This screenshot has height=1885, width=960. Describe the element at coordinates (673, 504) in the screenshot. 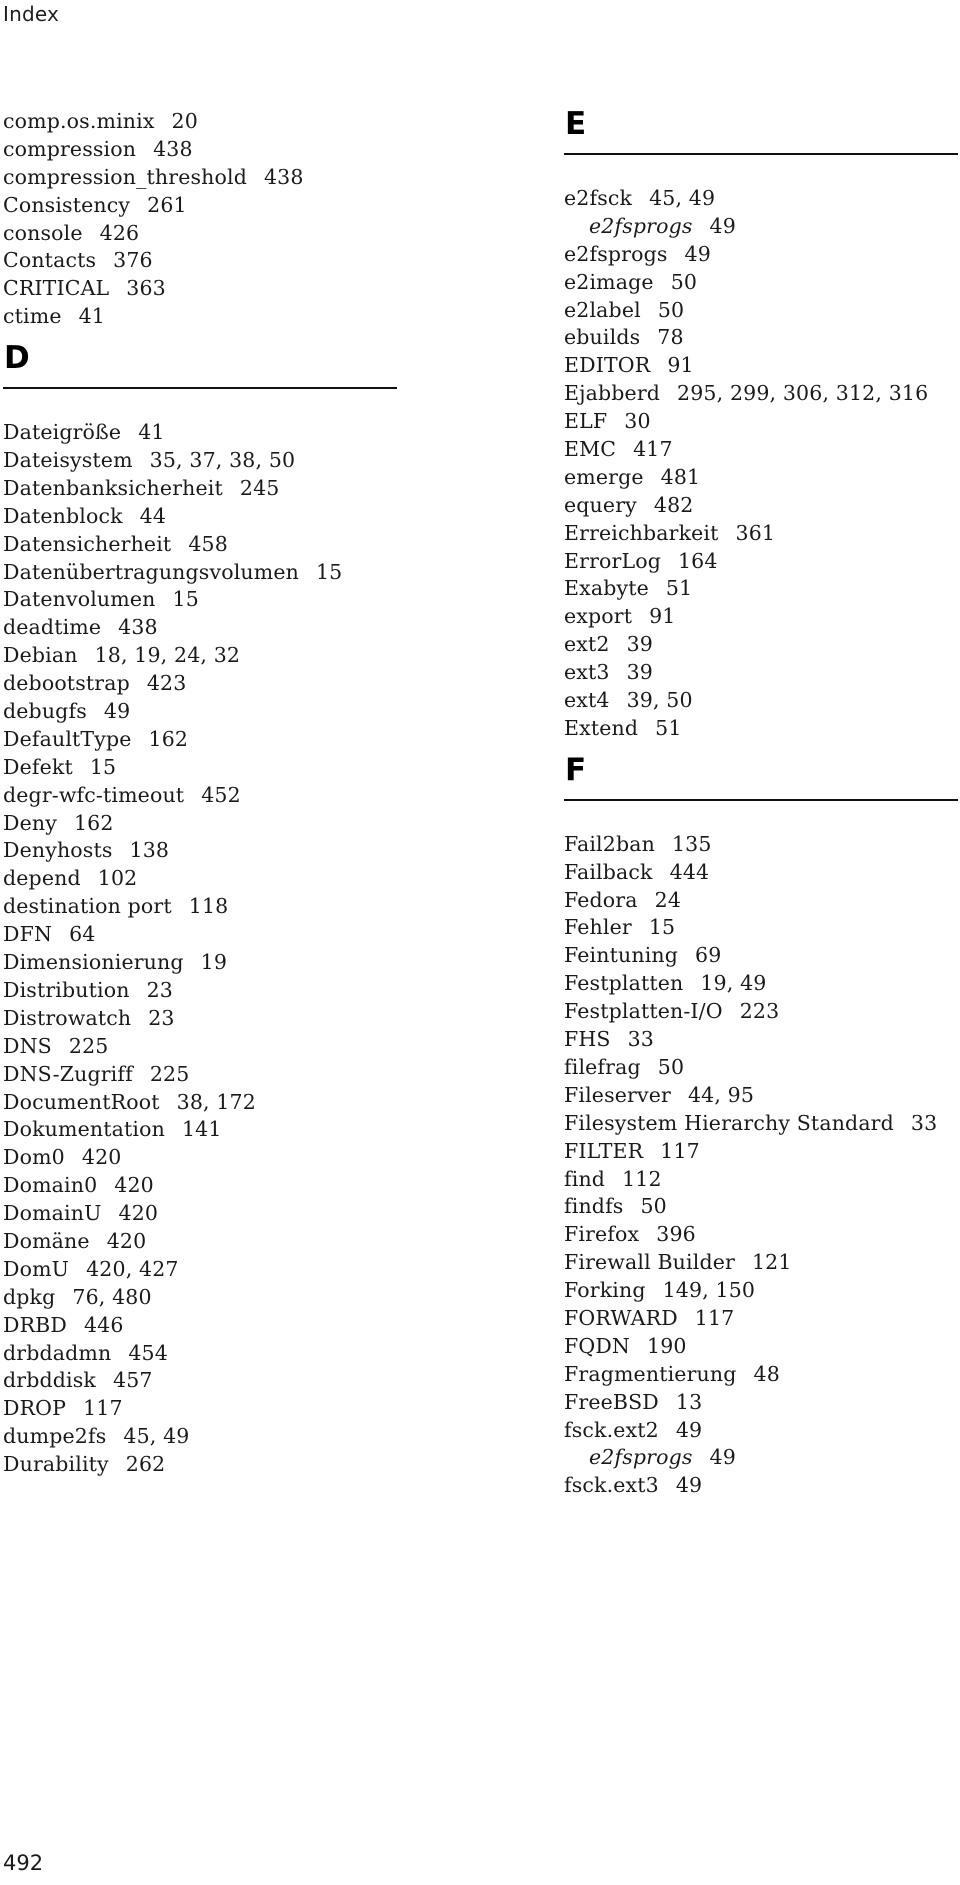

I see `page-references: 482` at that location.